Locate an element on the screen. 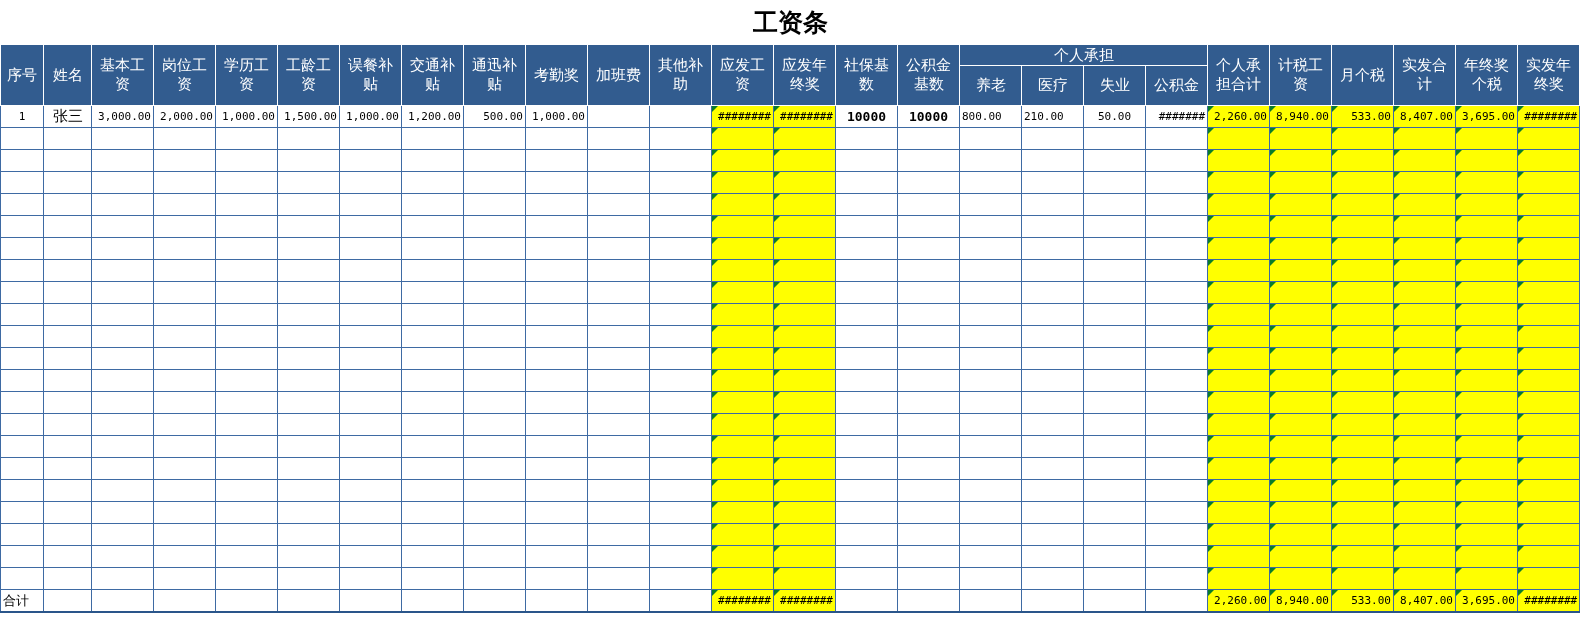 This screenshot has width=1592, height=620. column-header: 姓名 is located at coordinates (67, 75).